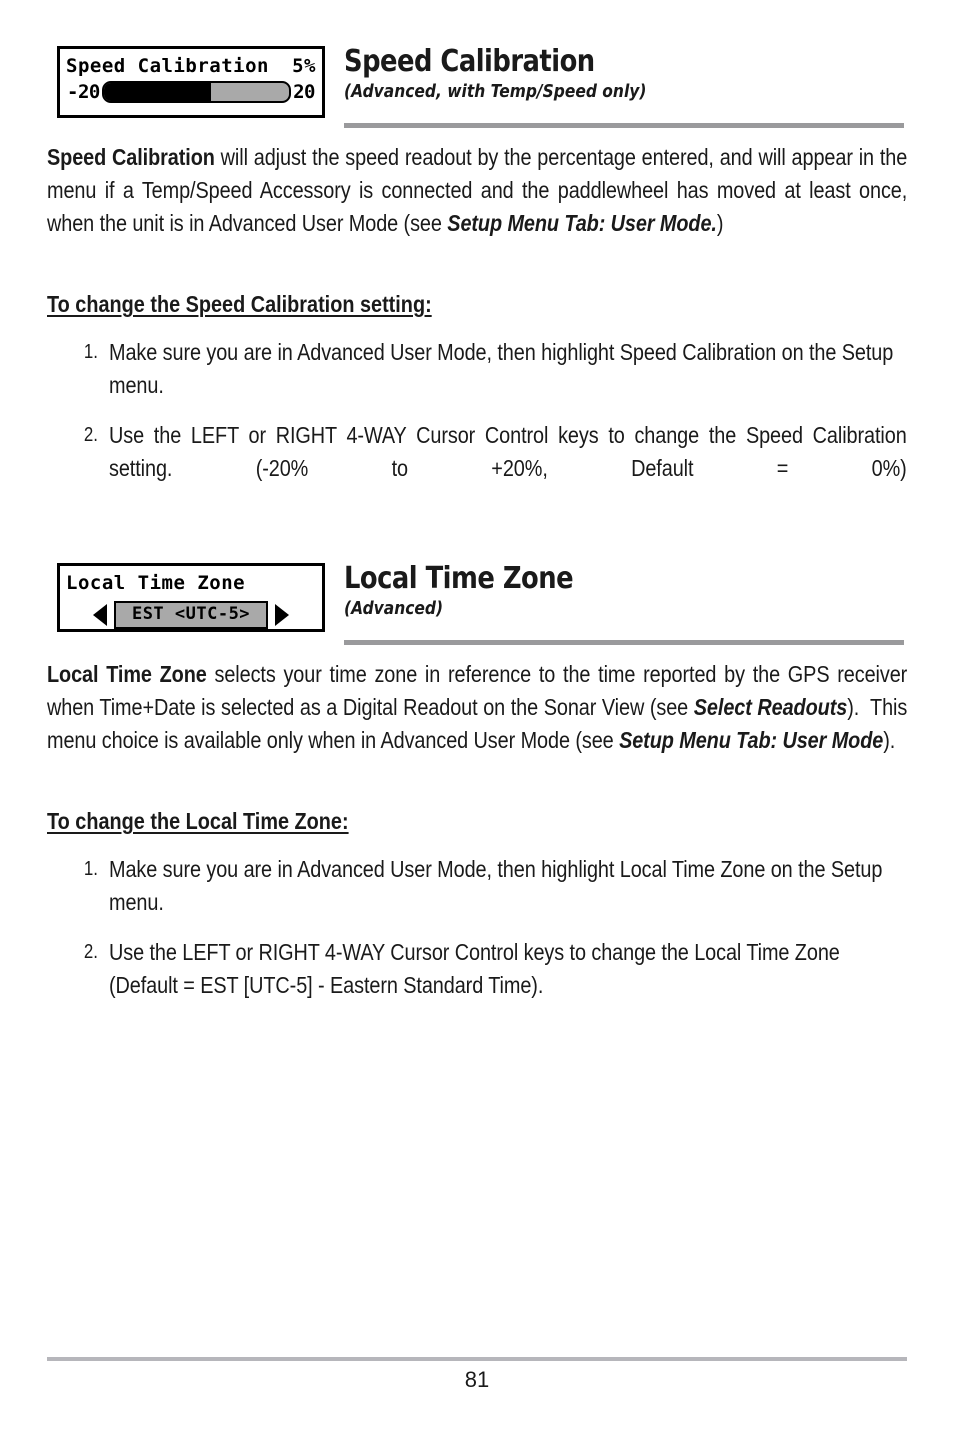  I want to click on lcd-selected-value: EST <UTC-5>, so click(191, 615).